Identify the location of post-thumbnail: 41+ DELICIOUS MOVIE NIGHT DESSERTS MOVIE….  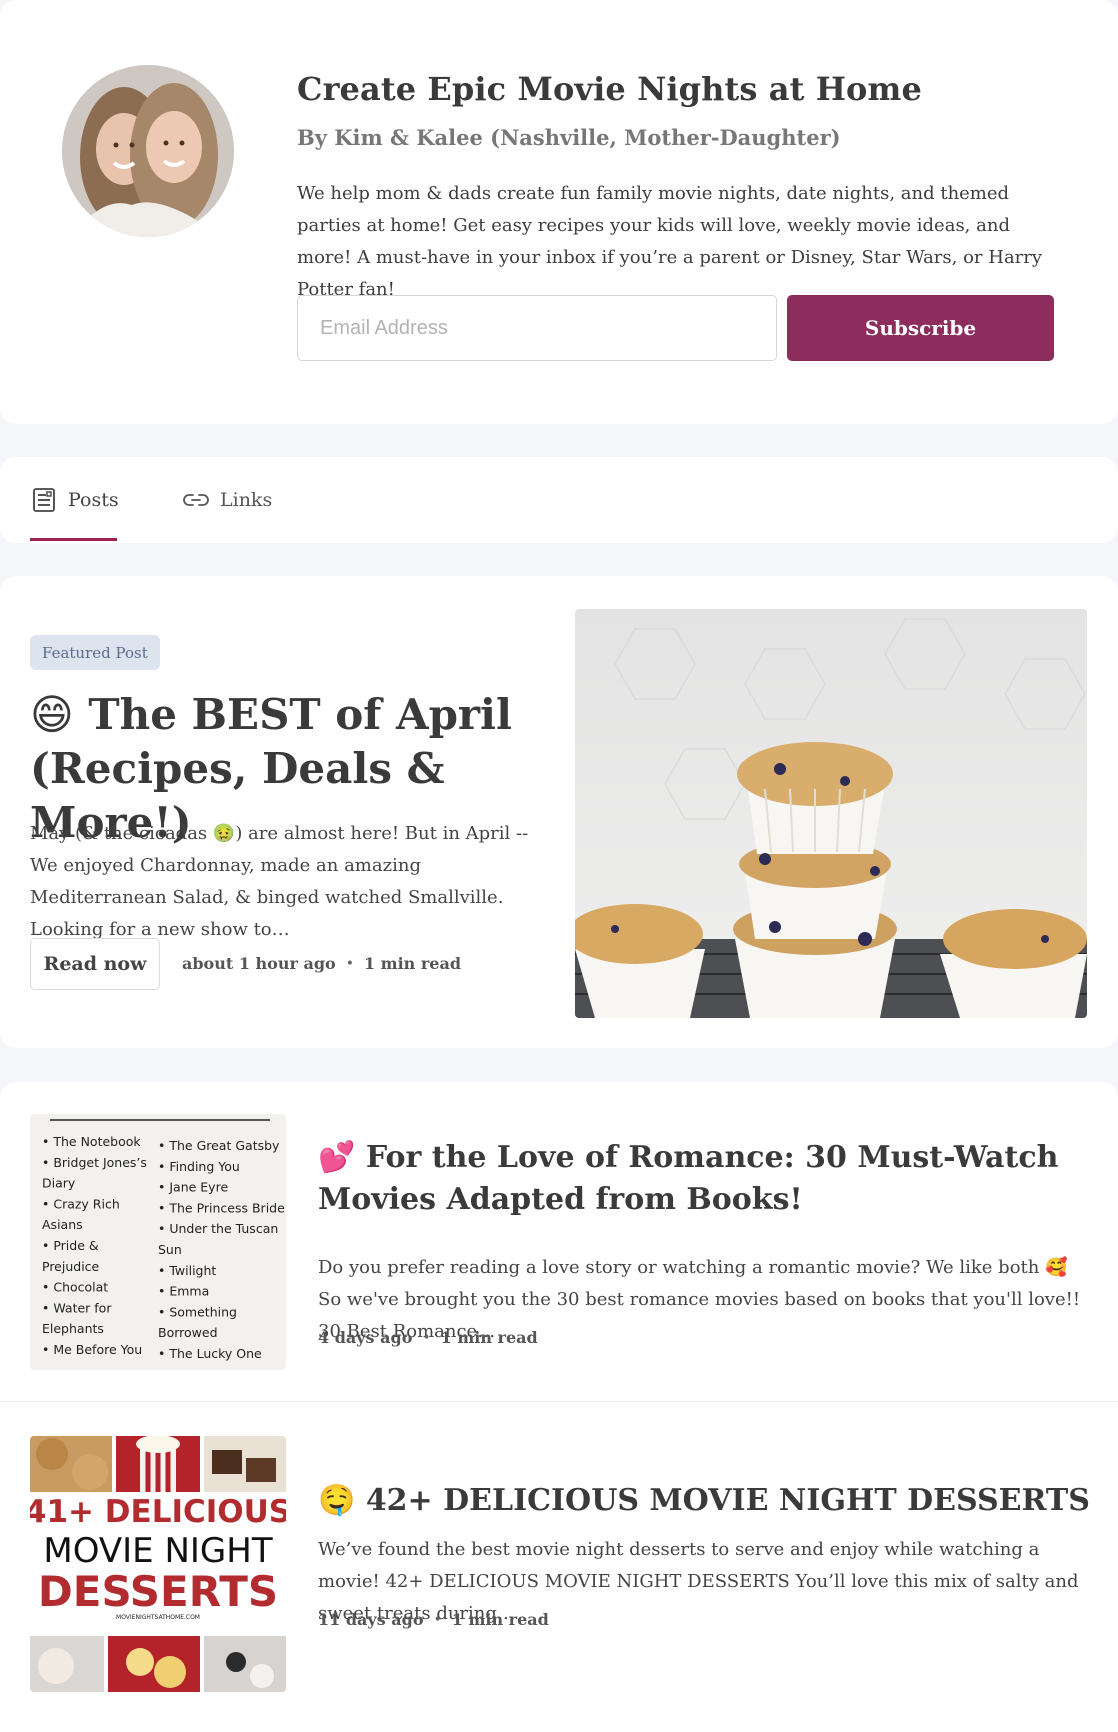
(158, 1564).